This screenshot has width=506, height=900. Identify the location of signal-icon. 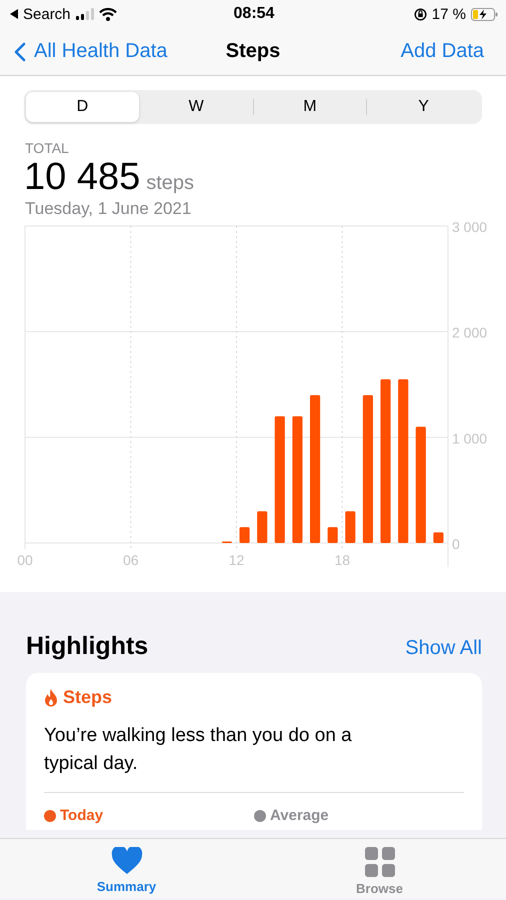
(85, 14).